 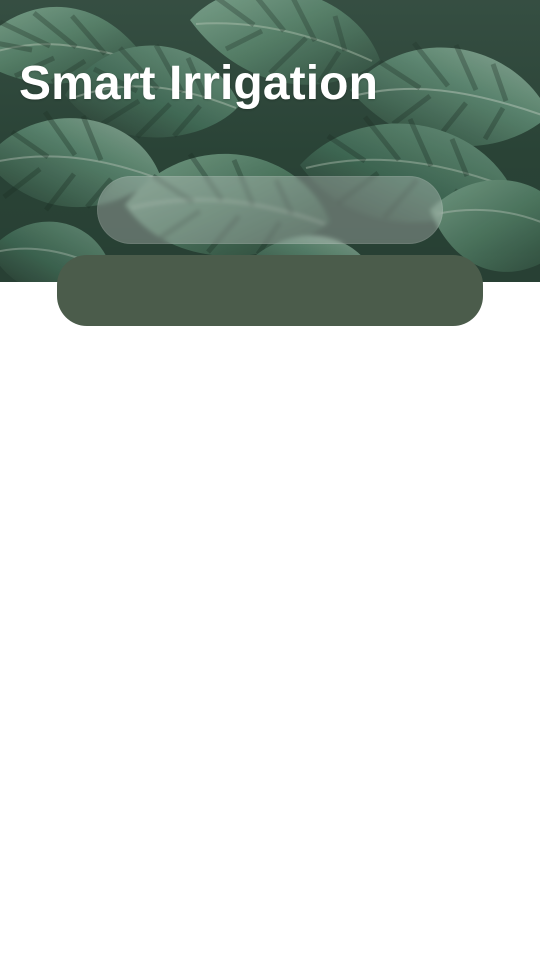 What do you see at coordinates (270, 290) in the screenshot?
I see `green-rounded-panel` at bounding box center [270, 290].